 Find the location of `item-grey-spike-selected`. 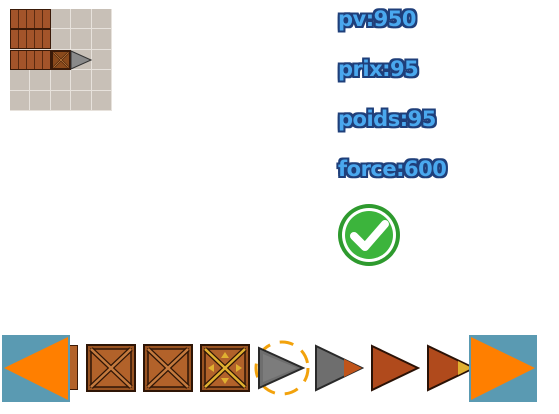

item-grey-spike-selected is located at coordinates (282, 368).